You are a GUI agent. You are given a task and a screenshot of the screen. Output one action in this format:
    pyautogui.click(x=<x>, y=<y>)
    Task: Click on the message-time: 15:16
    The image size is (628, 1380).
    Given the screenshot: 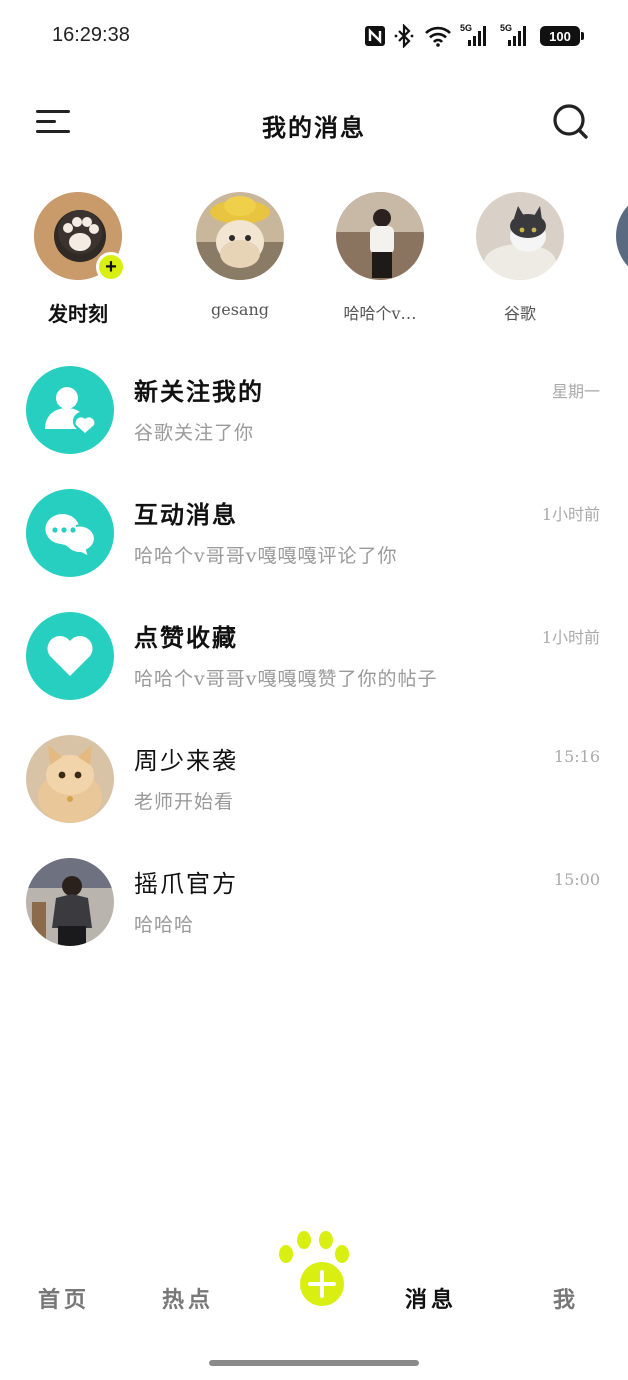 What is the action you would take?
    pyautogui.click(x=576, y=756)
    